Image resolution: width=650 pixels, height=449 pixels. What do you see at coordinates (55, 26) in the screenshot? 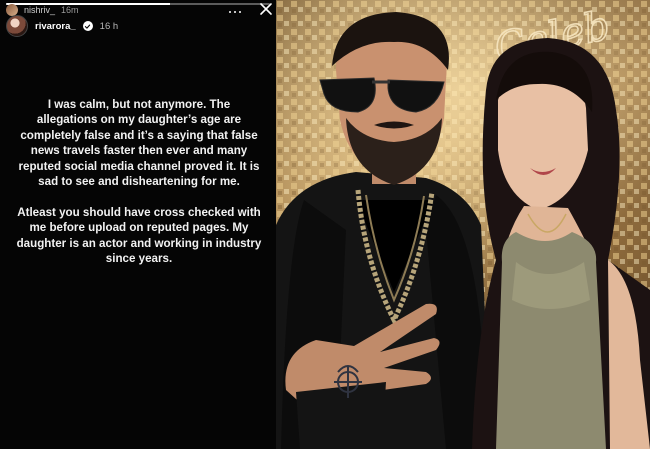
I see `story-username: rivarora_` at bounding box center [55, 26].